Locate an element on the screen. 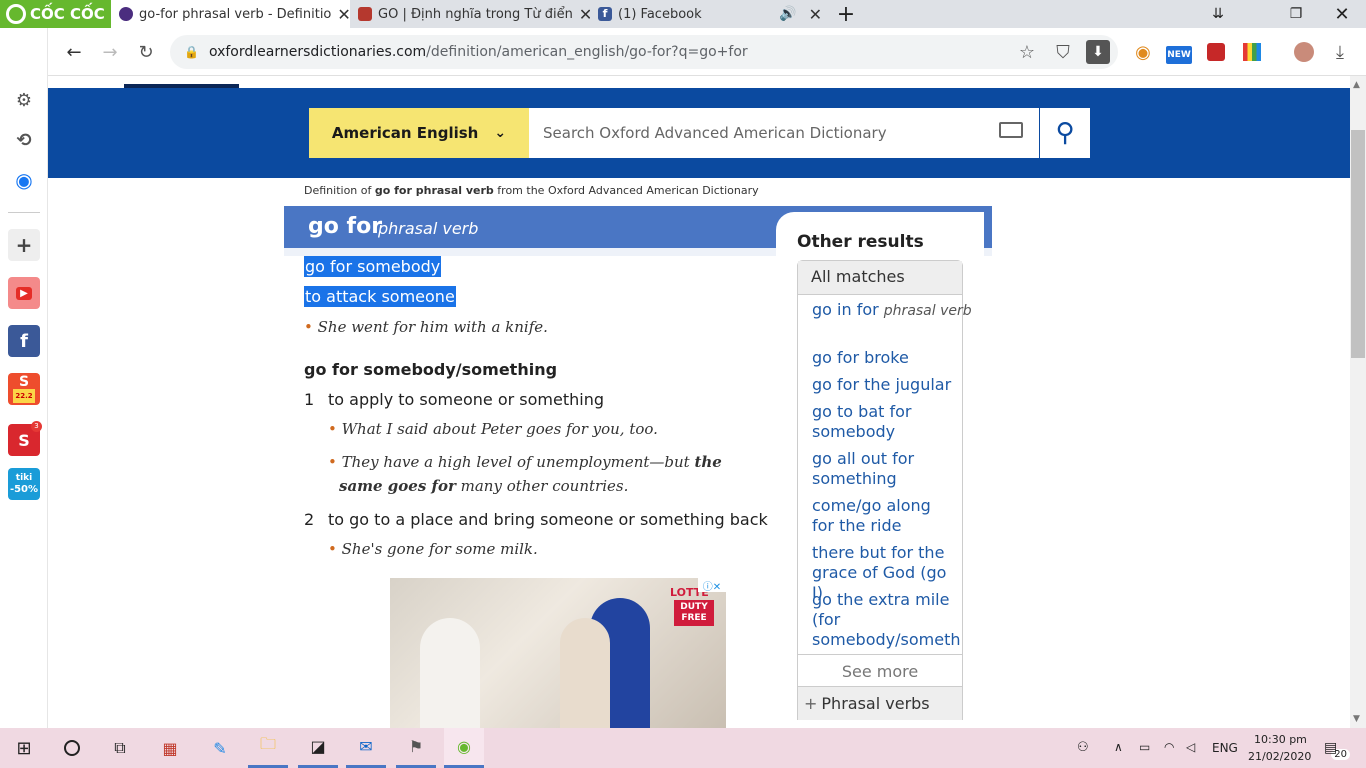 This screenshot has width=1366, height=768. browser-logo: CỐC CỐC is located at coordinates (55, 14).